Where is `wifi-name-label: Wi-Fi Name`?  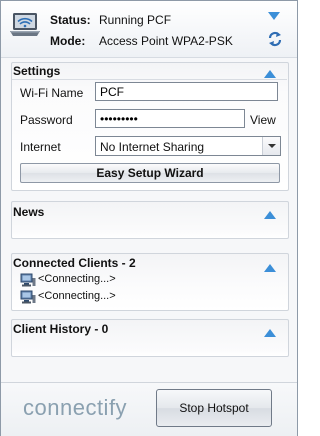
wifi-name-label: Wi-Fi Name is located at coordinates (52, 93).